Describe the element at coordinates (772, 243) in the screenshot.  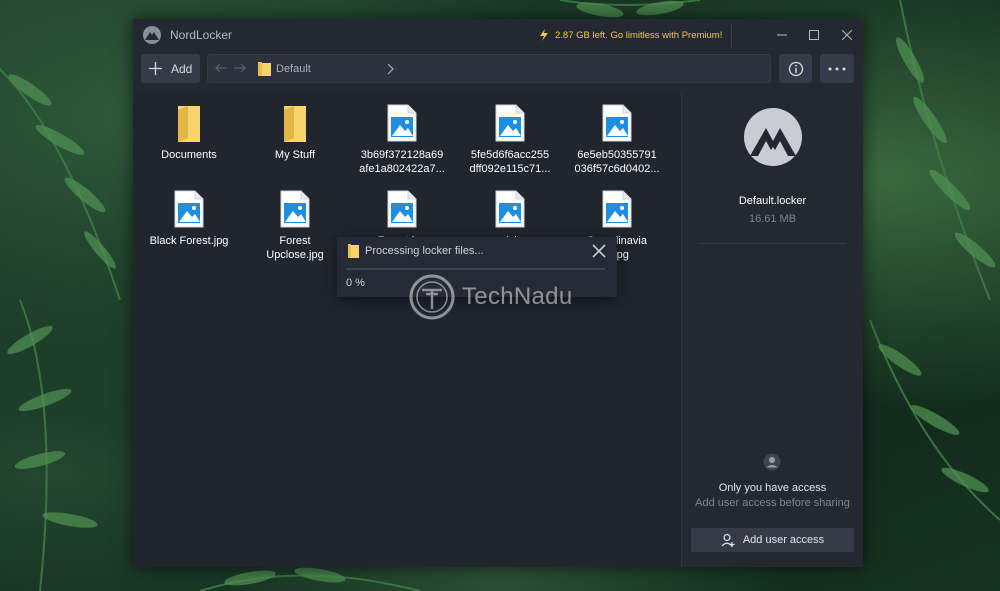
I see `panel-separator` at that location.